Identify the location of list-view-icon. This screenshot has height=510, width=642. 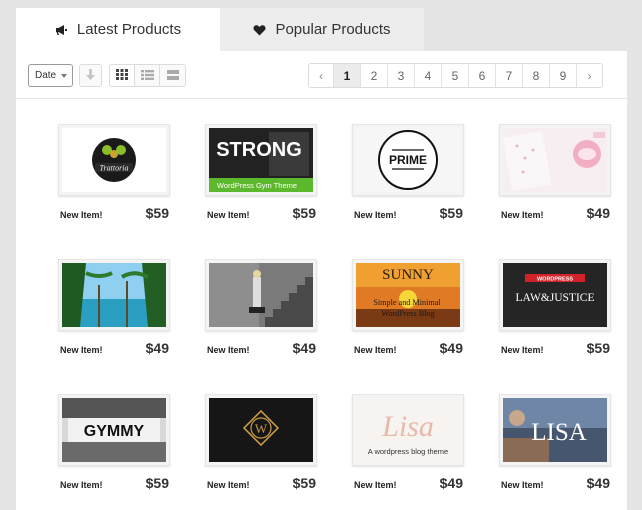
(147, 76).